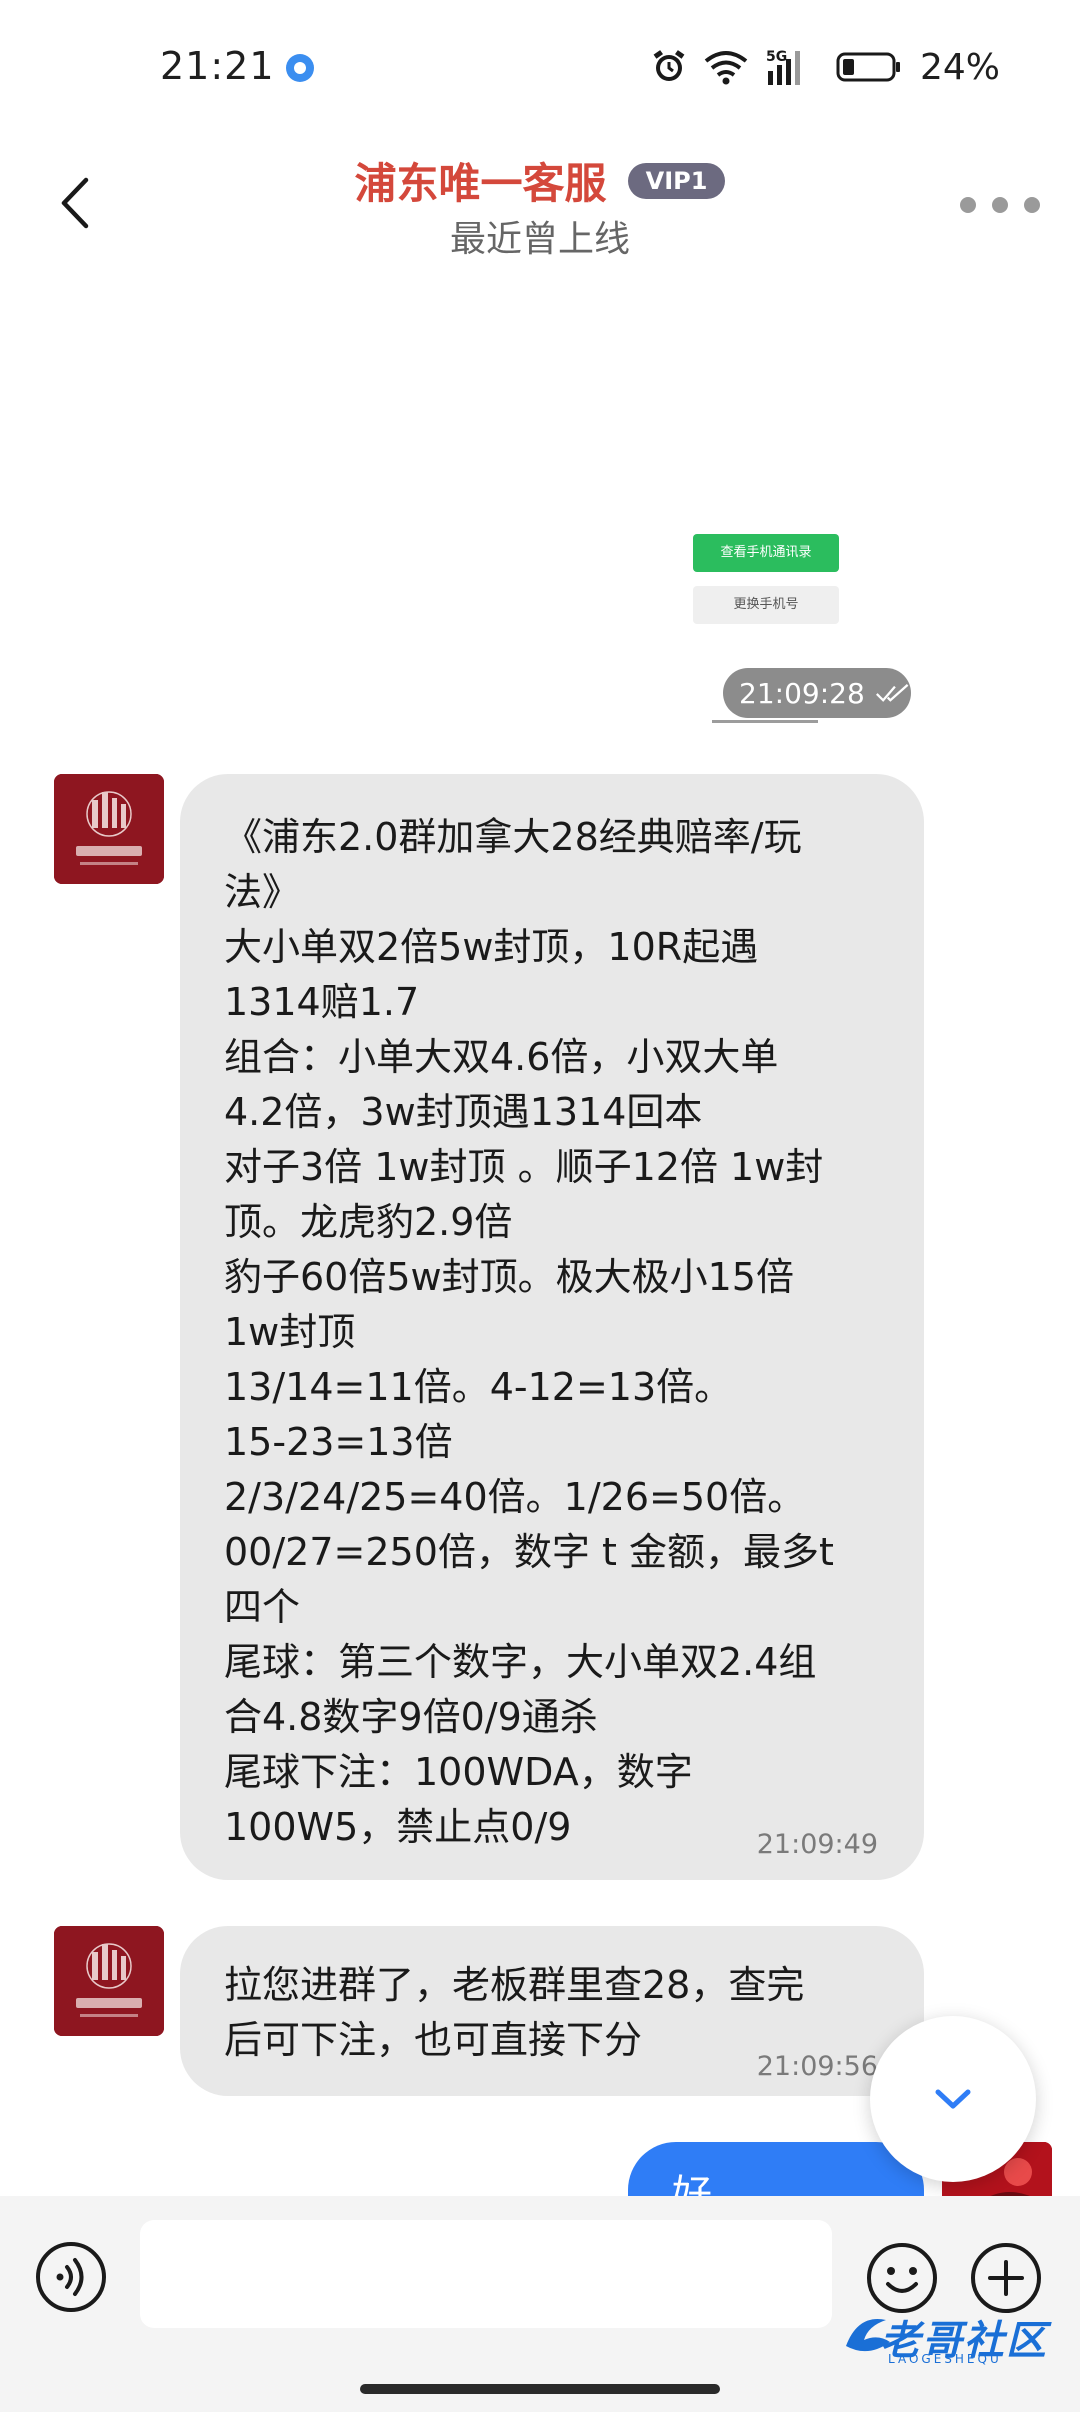 This screenshot has width=1080, height=2412. Describe the element at coordinates (817, 2066) in the screenshot. I see `message-time: 21:09:56` at that location.